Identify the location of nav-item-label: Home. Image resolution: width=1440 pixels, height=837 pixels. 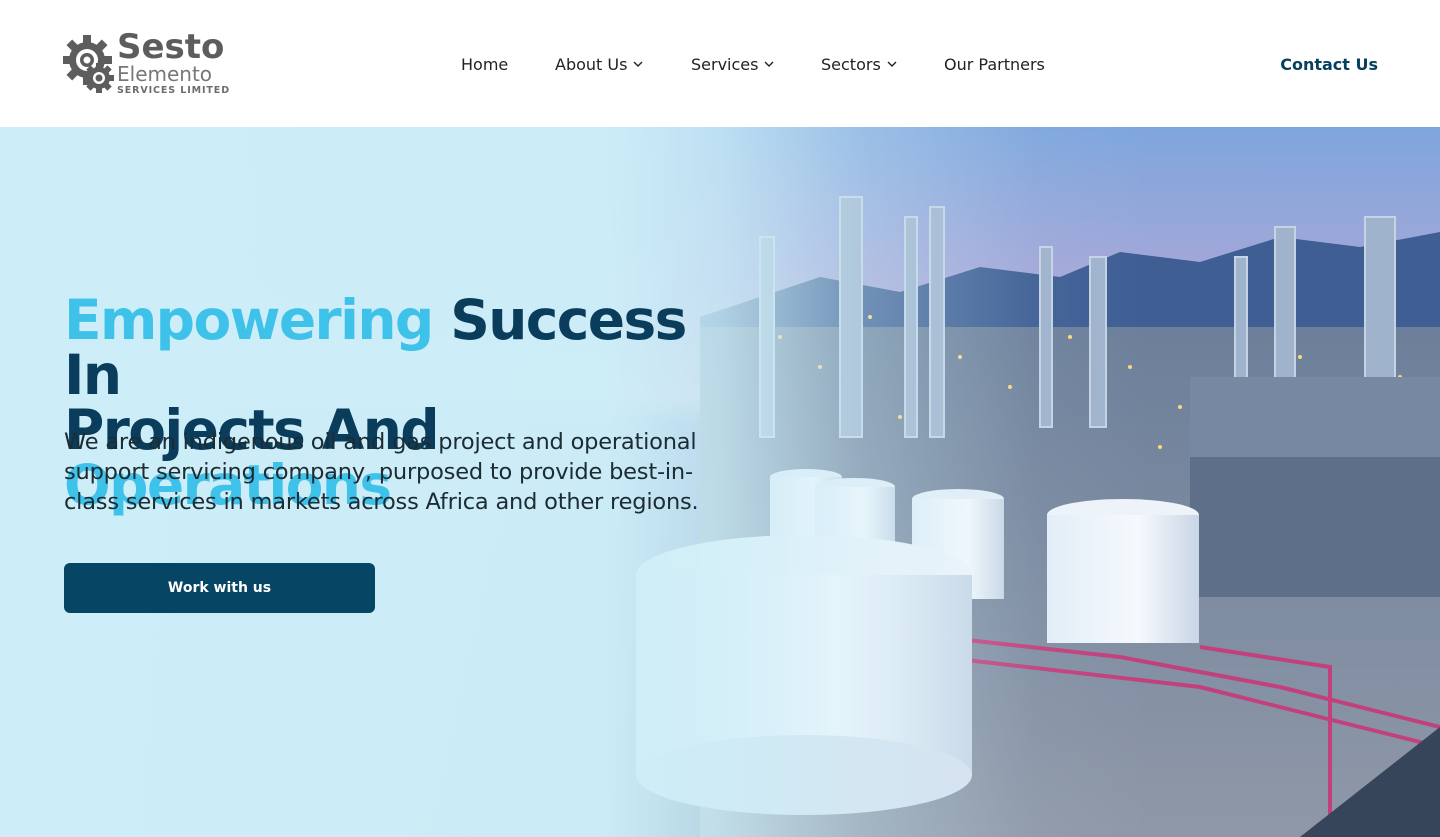
(485, 64).